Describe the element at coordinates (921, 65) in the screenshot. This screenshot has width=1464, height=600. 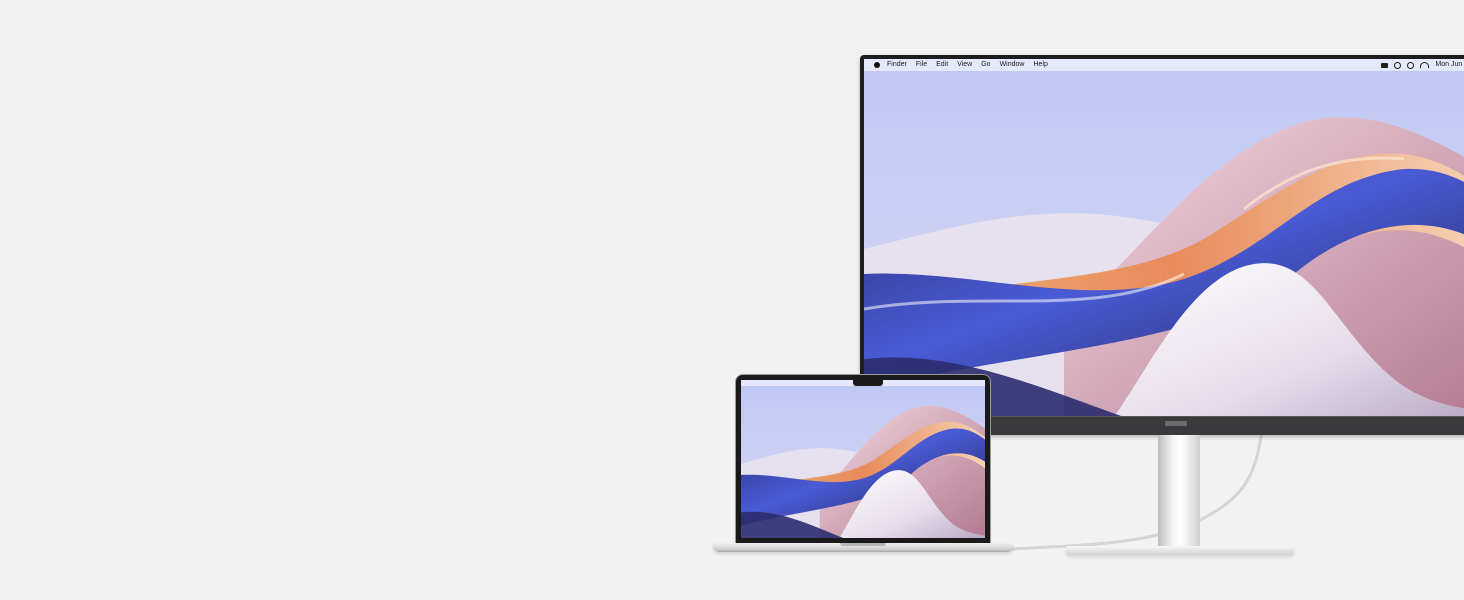
I see `menu-item-file: File` at that location.